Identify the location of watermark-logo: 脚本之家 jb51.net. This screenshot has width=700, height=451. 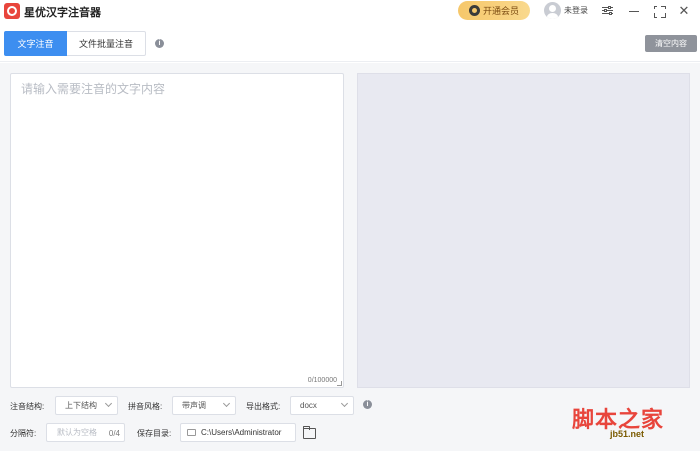
(634, 425).